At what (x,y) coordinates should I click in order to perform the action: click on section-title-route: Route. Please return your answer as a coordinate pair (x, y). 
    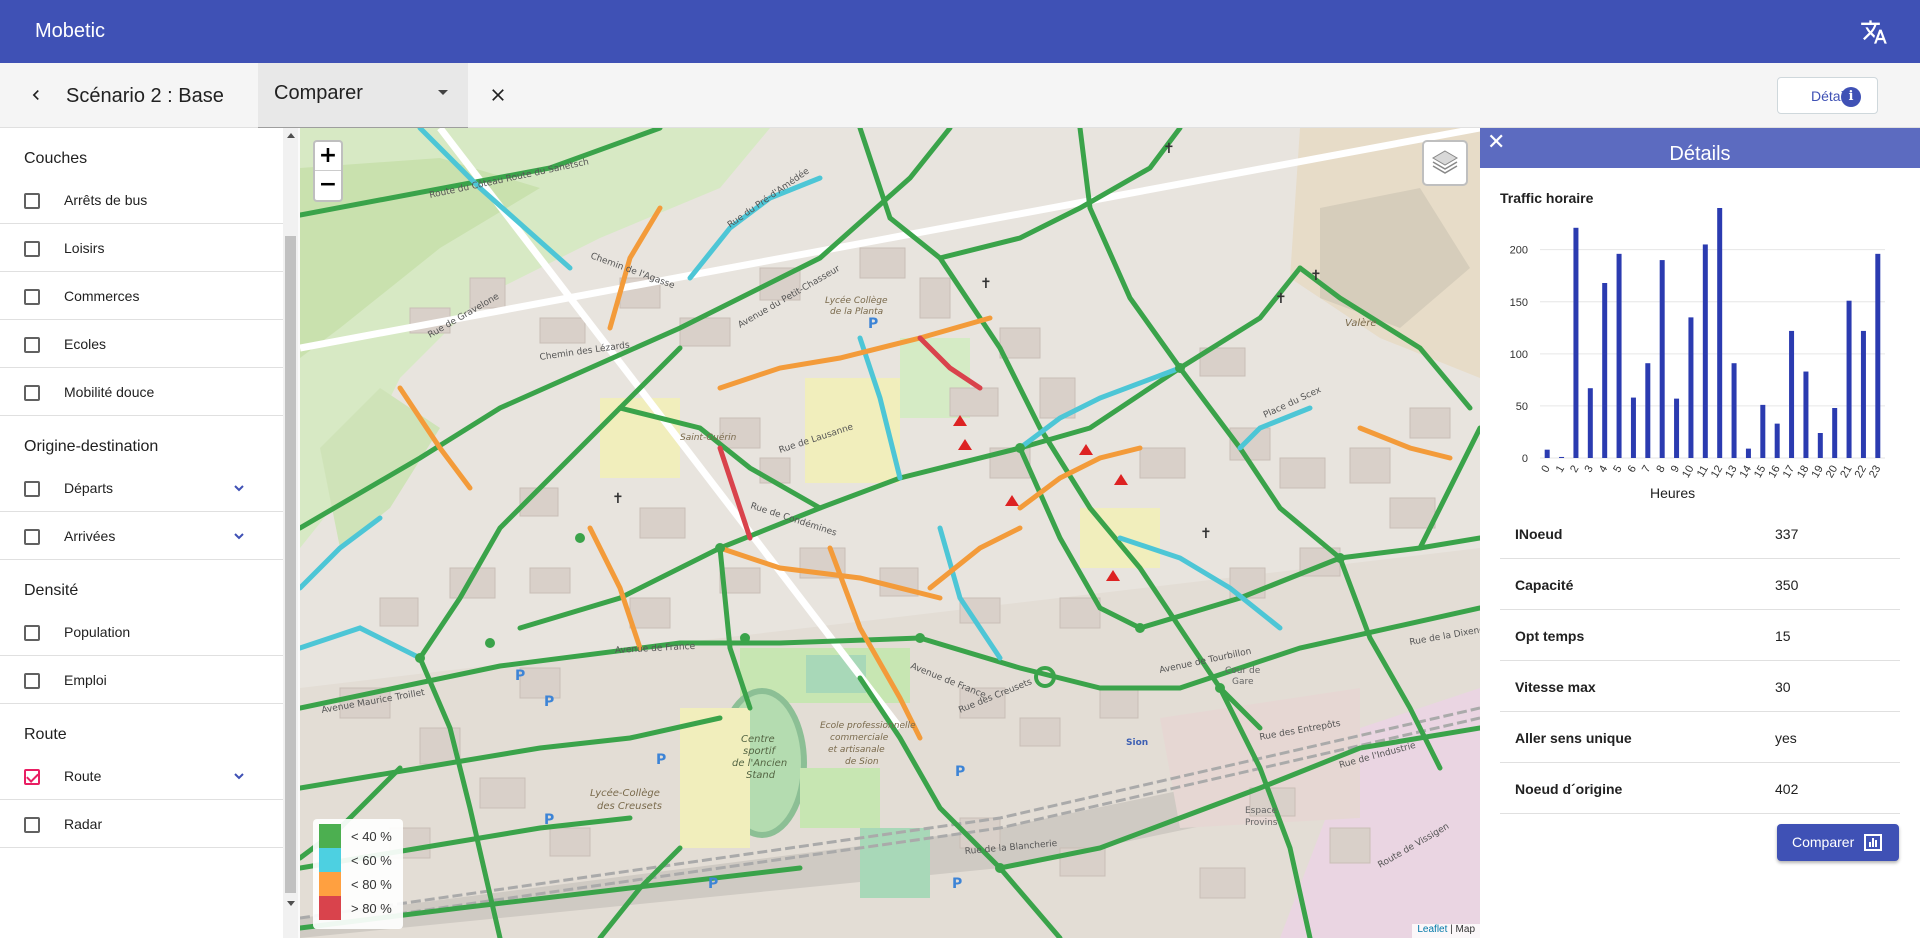
    Looking at the image, I should click on (45, 734).